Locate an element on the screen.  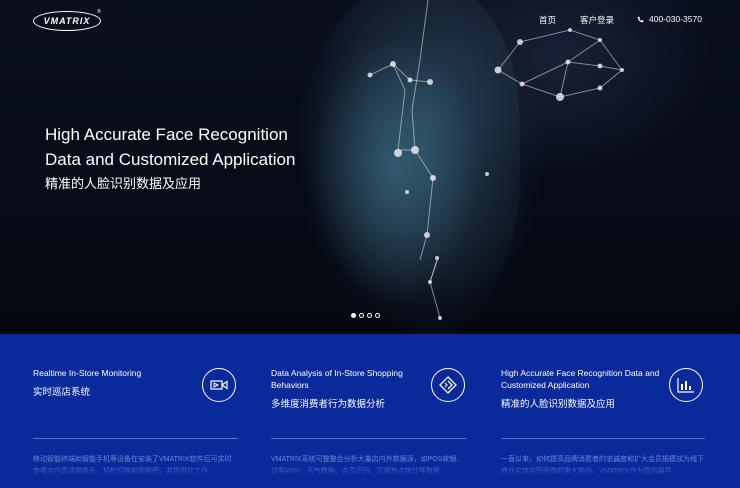
feature-title-cn: 精准的人脸识别数据及应用 is located at coordinates (558, 404).